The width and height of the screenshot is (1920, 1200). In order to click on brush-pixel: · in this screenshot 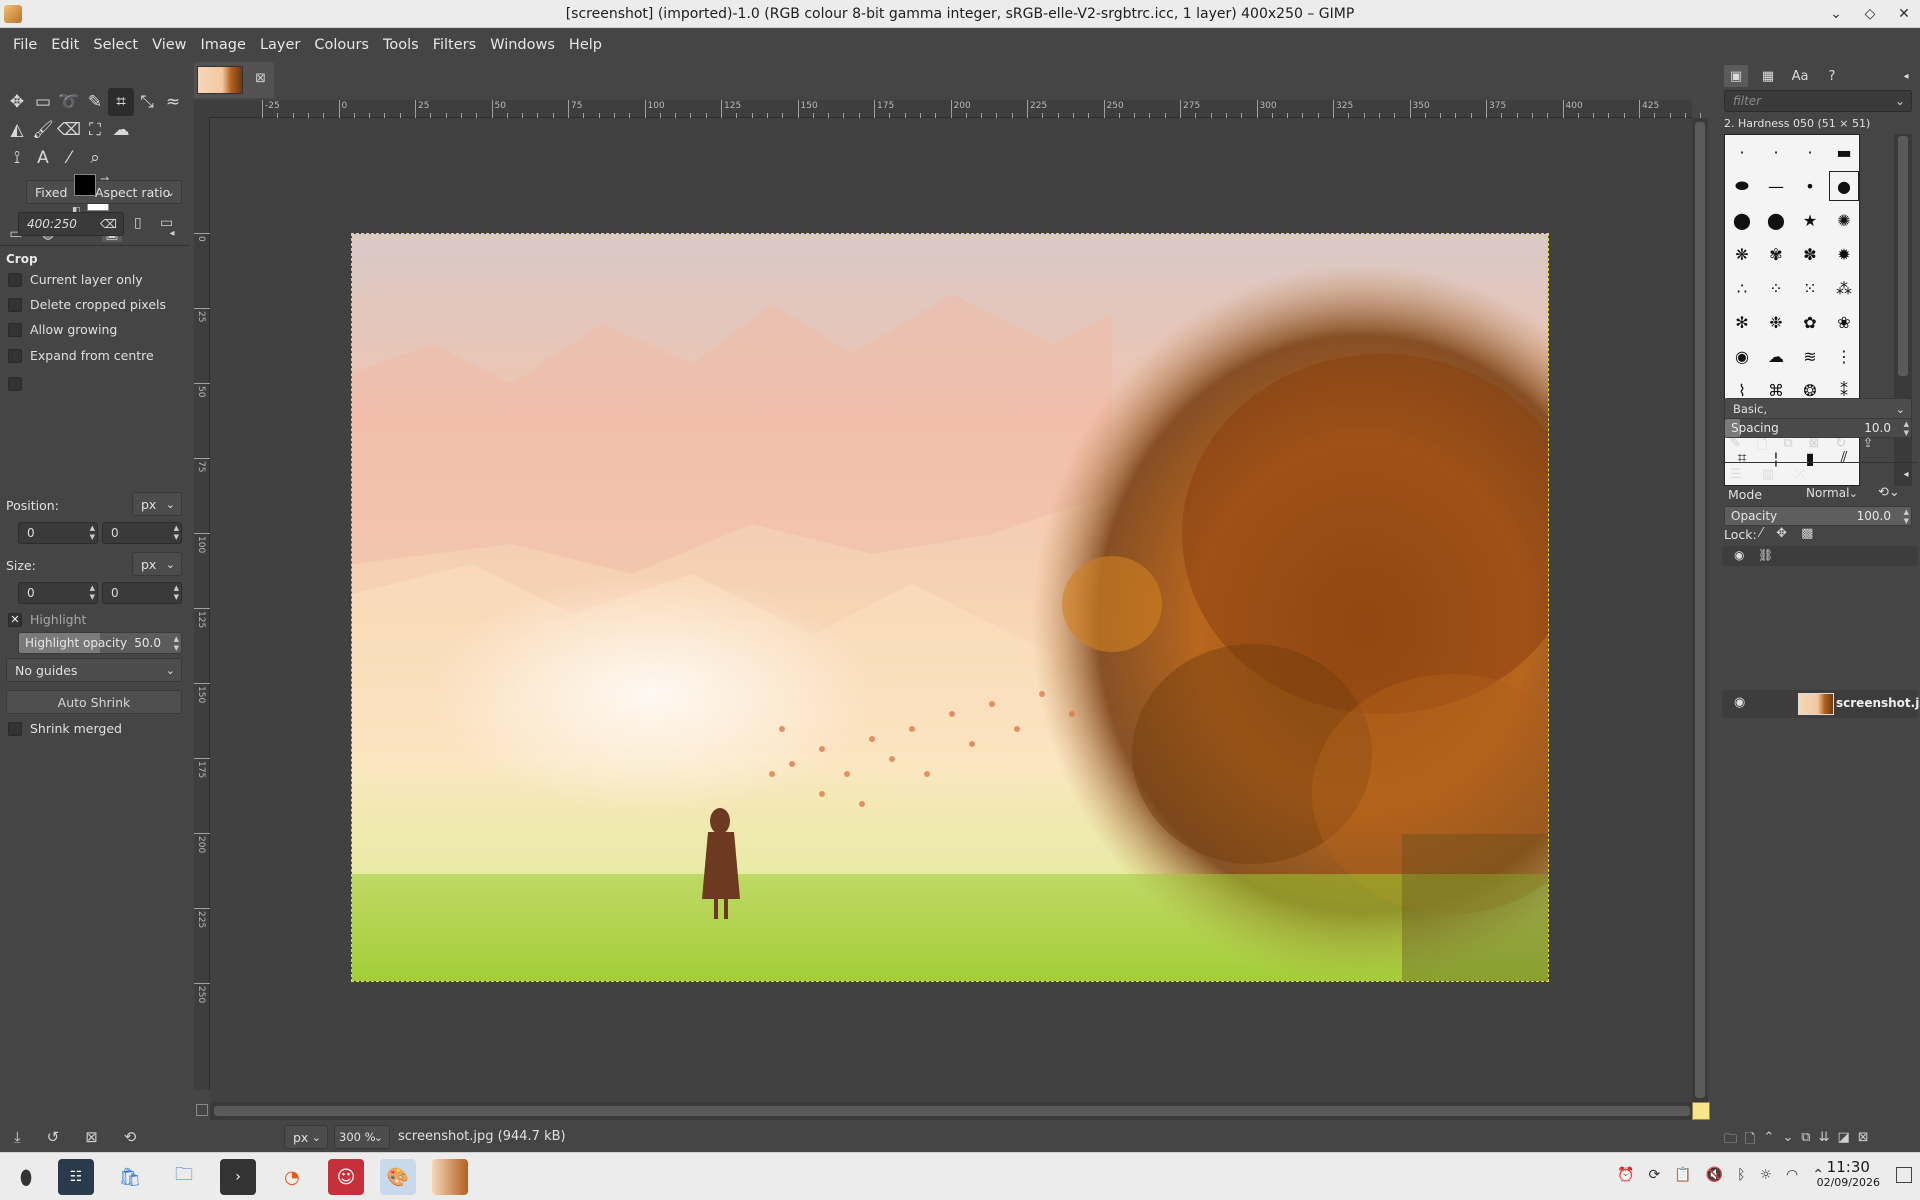, I will do `click(1742, 152)`.